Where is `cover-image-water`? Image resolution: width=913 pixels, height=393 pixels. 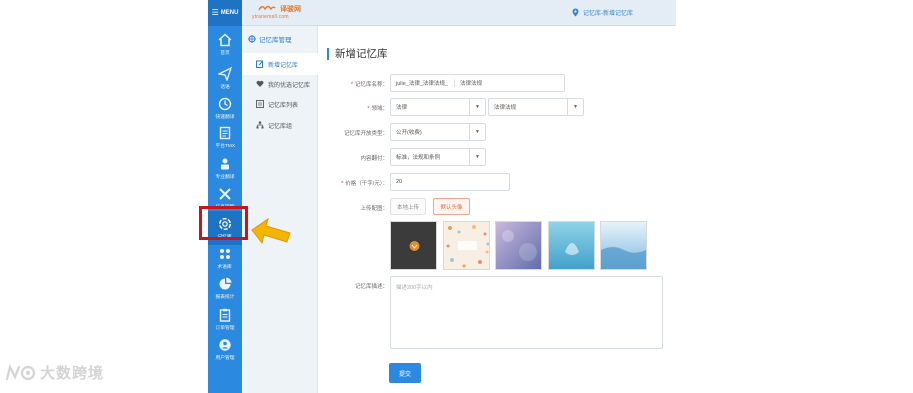
cover-image-water is located at coordinates (623, 245).